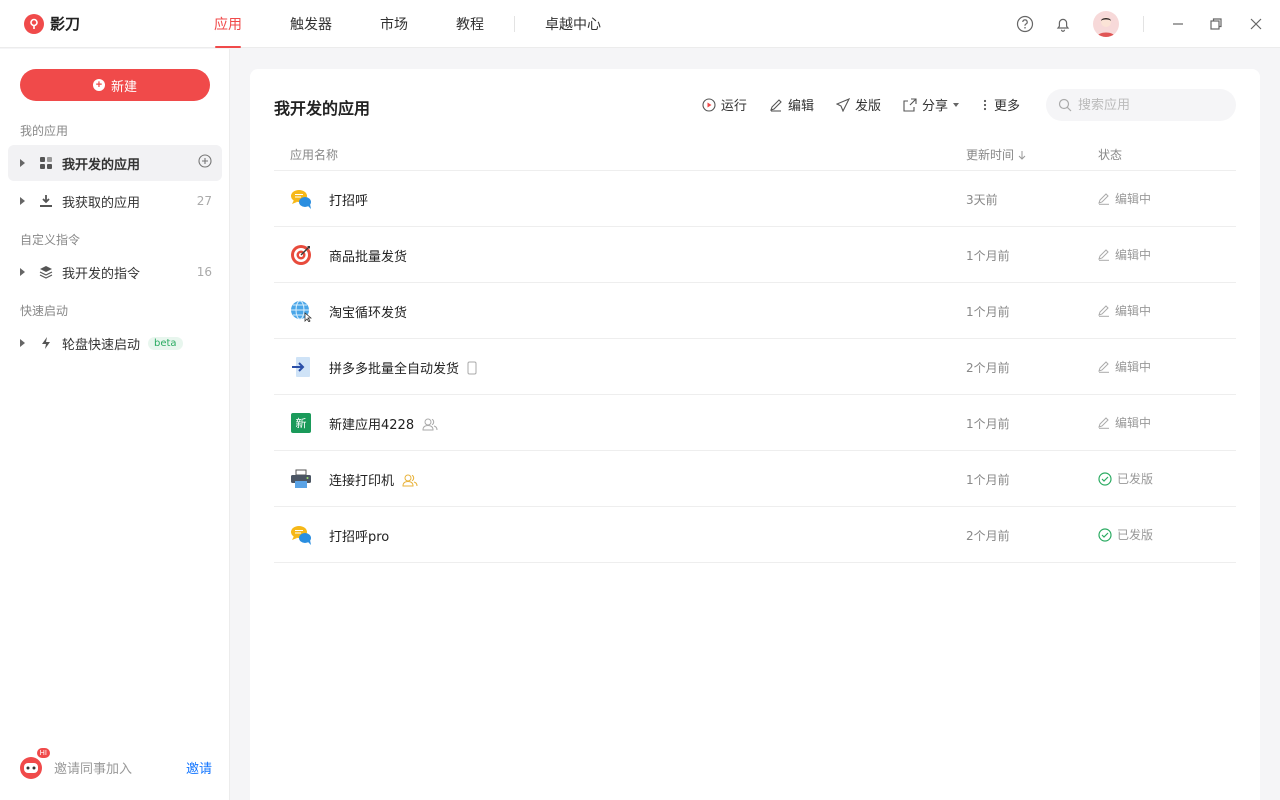  I want to click on publish-label: 发版, so click(867, 106).